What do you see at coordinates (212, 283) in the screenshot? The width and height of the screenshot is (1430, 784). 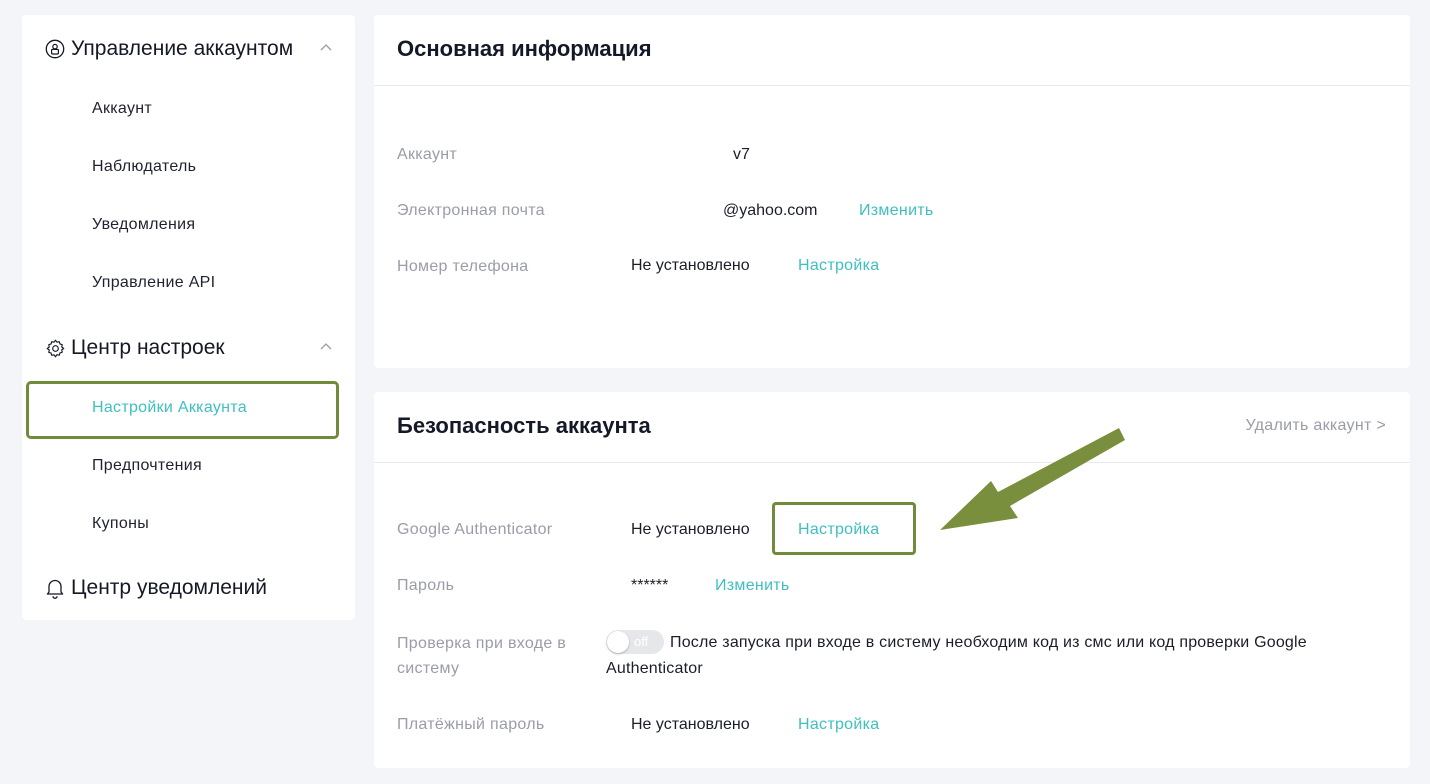 I see `sidebar-item-api-management: Управление API` at bounding box center [212, 283].